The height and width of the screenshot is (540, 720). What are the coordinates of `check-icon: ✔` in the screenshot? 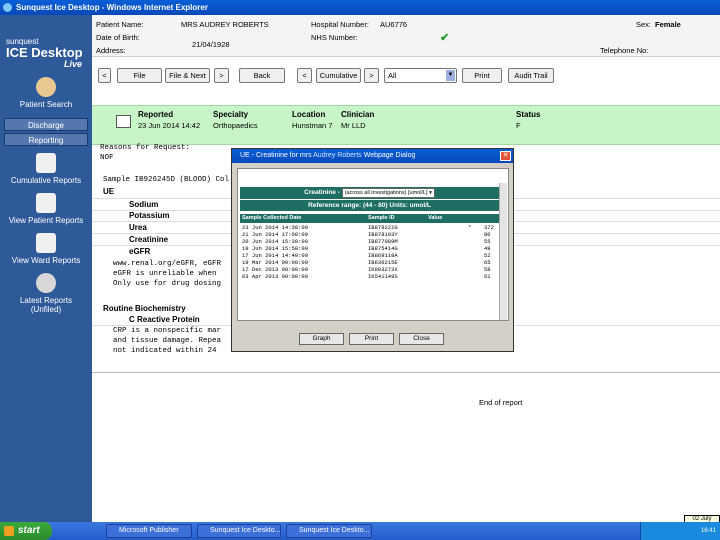 It's located at (445, 38).